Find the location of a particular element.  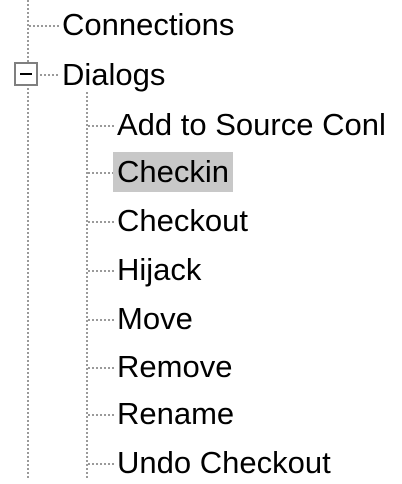

tree-item-remove: Remove is located at coordinates (174, 367).